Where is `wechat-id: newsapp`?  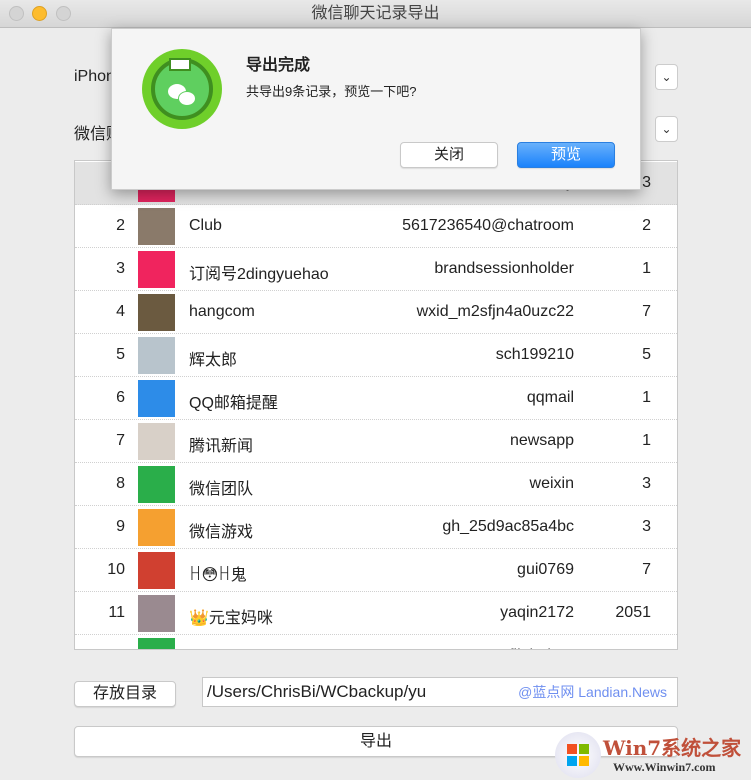
wechat-id: newsapp is located at coordinates (541, 440).